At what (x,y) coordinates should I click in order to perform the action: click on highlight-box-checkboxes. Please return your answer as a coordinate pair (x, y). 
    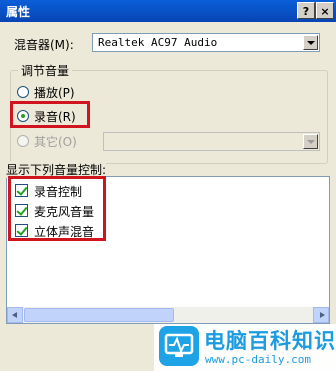
    Looking at the image, I should click on (57, 208).